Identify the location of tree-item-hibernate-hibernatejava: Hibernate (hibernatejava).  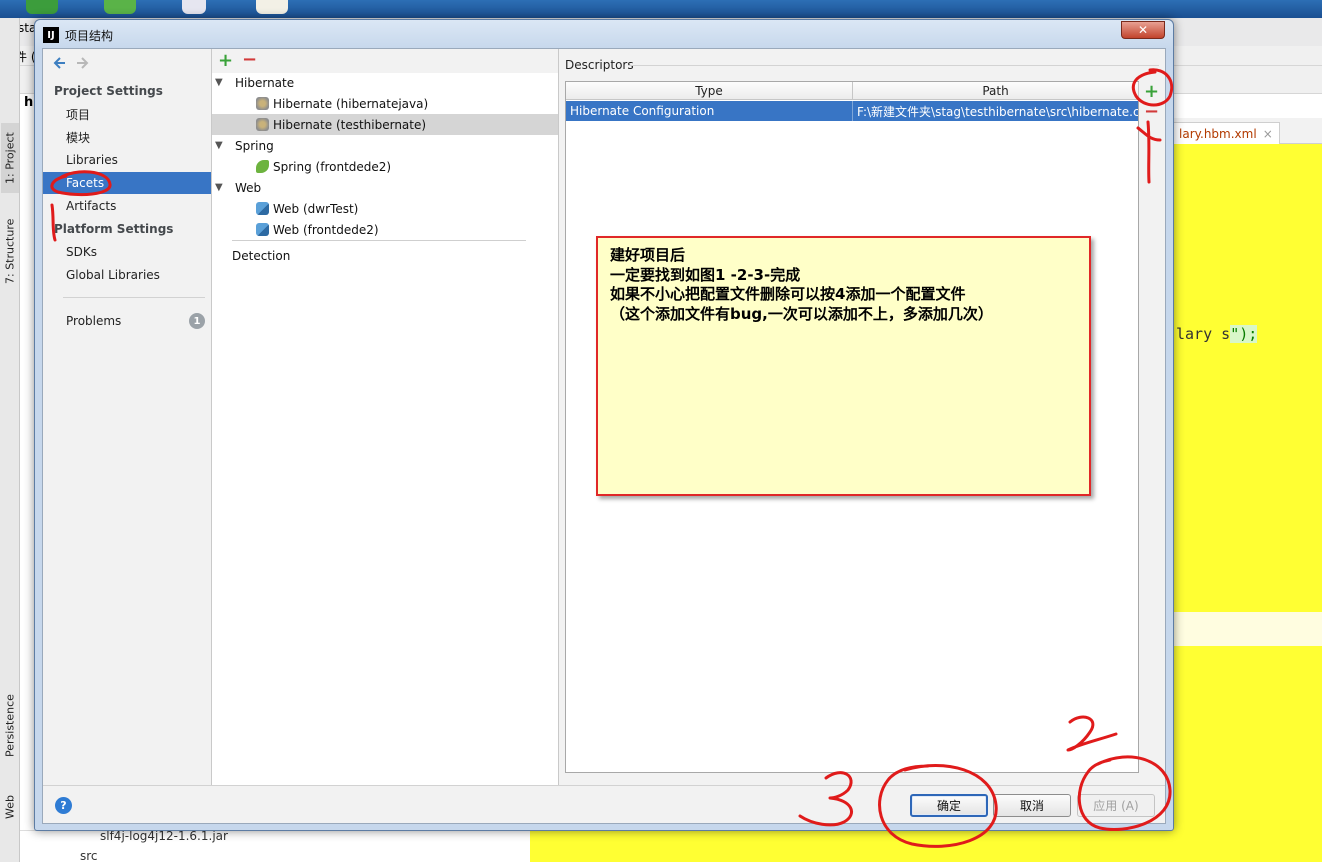
(385, 103).